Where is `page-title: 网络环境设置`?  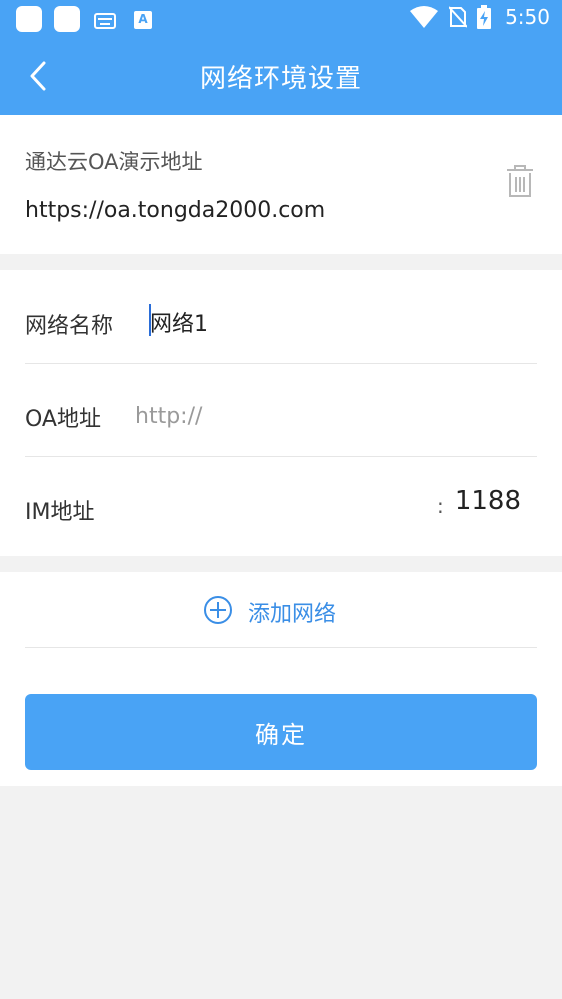 page-title: 网络环境设置 is located at coordinates (280, 79).